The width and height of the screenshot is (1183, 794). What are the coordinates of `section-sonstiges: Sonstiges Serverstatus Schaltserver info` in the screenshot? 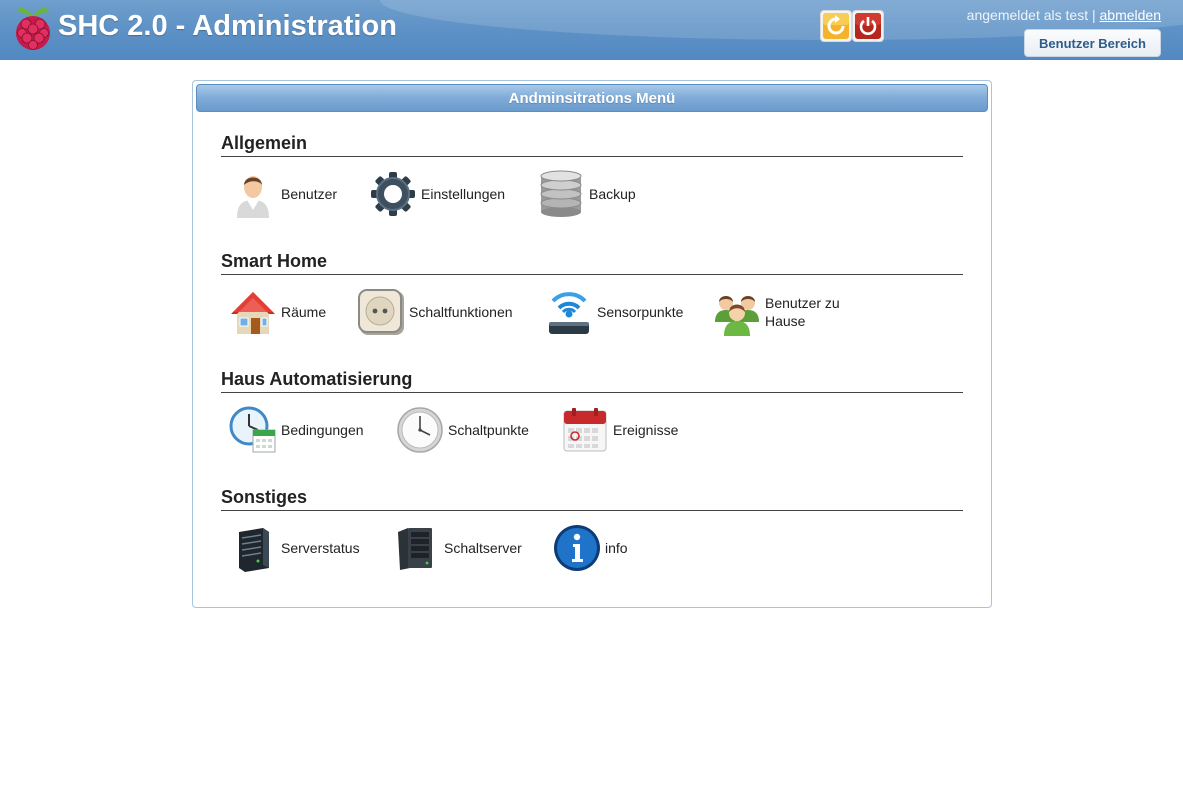 It's located at (592, 534).